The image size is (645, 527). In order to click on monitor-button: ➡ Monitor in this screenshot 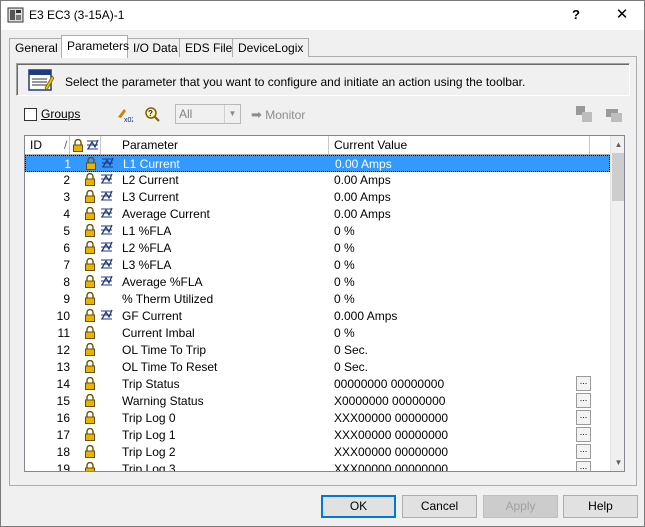, I will do `click(278, 115)`.